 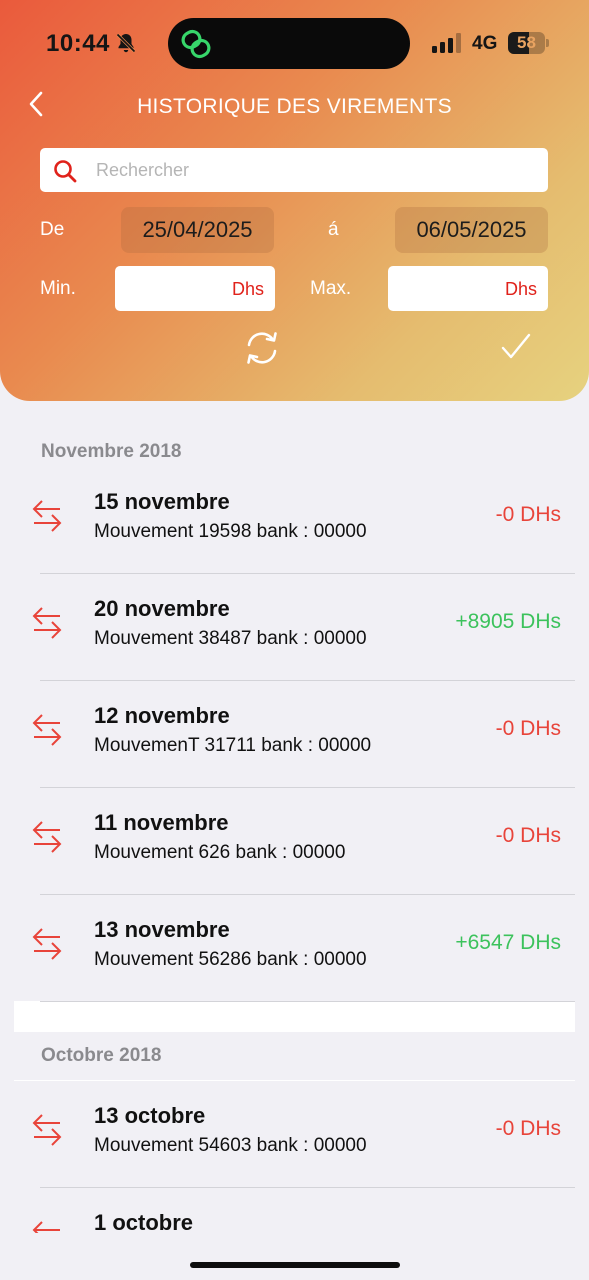 I want to click on transaction-date: 1 octobre, so click(x=144, y=1221).